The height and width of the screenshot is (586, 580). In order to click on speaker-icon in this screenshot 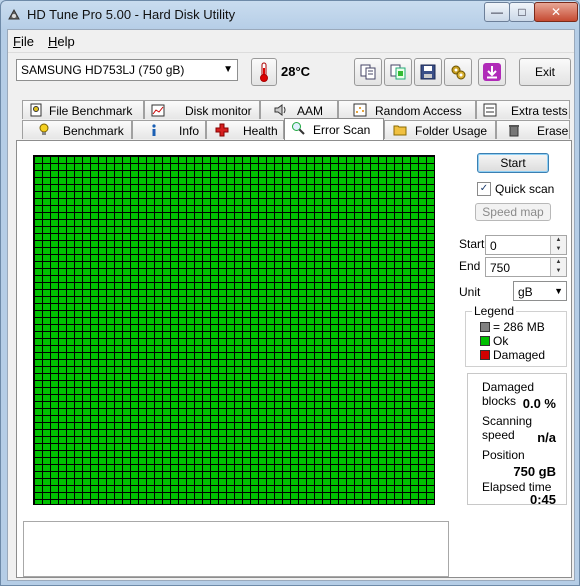, I will do `click(280, 110)`.